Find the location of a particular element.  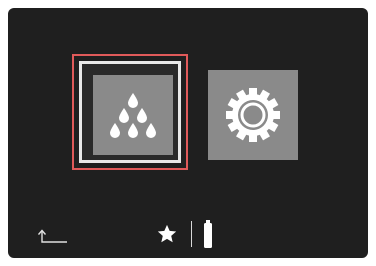

menu-tile-water-highlight is located at coordinates (130, 112).